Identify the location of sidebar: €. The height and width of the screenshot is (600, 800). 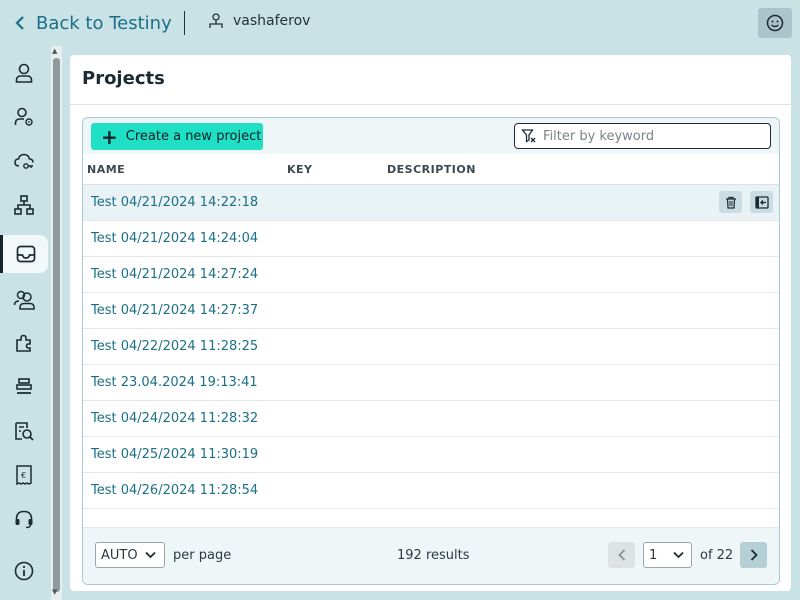
(25, 323).